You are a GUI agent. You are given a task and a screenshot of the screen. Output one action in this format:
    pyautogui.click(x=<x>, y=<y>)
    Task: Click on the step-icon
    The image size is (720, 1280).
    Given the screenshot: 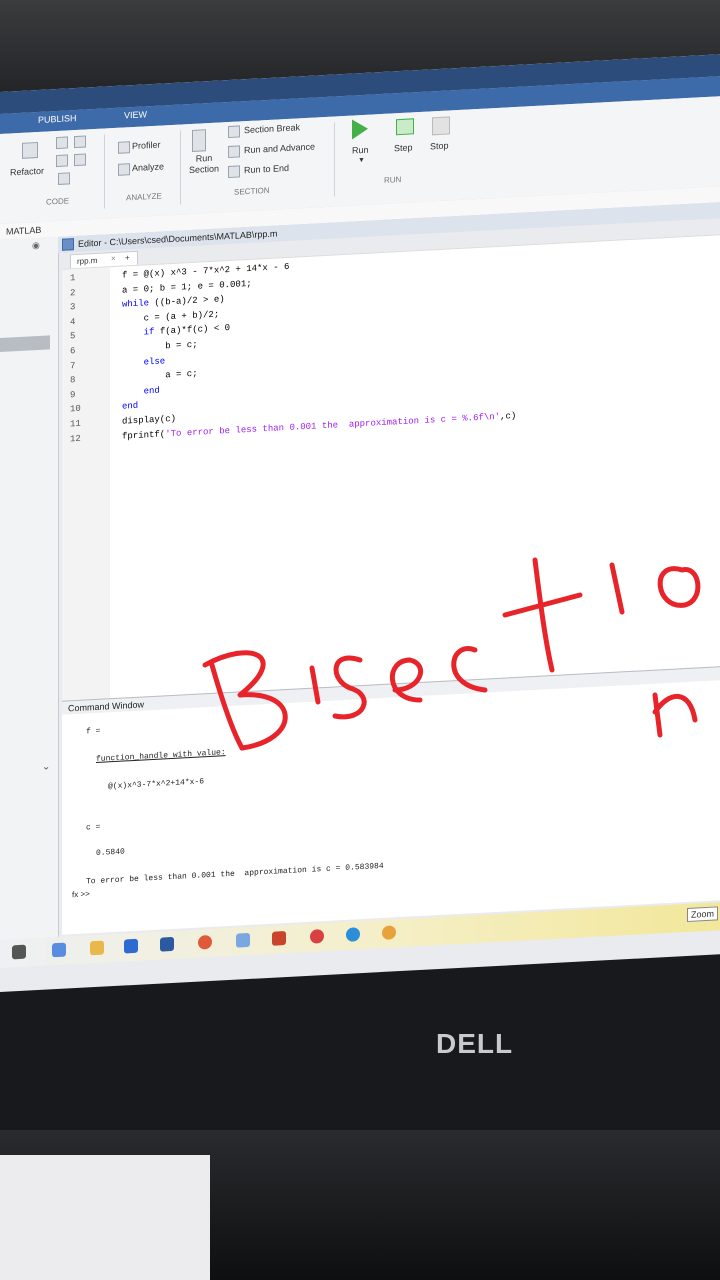 What is the action you would take?
    pyautogui.click(x=405, y=127)
    